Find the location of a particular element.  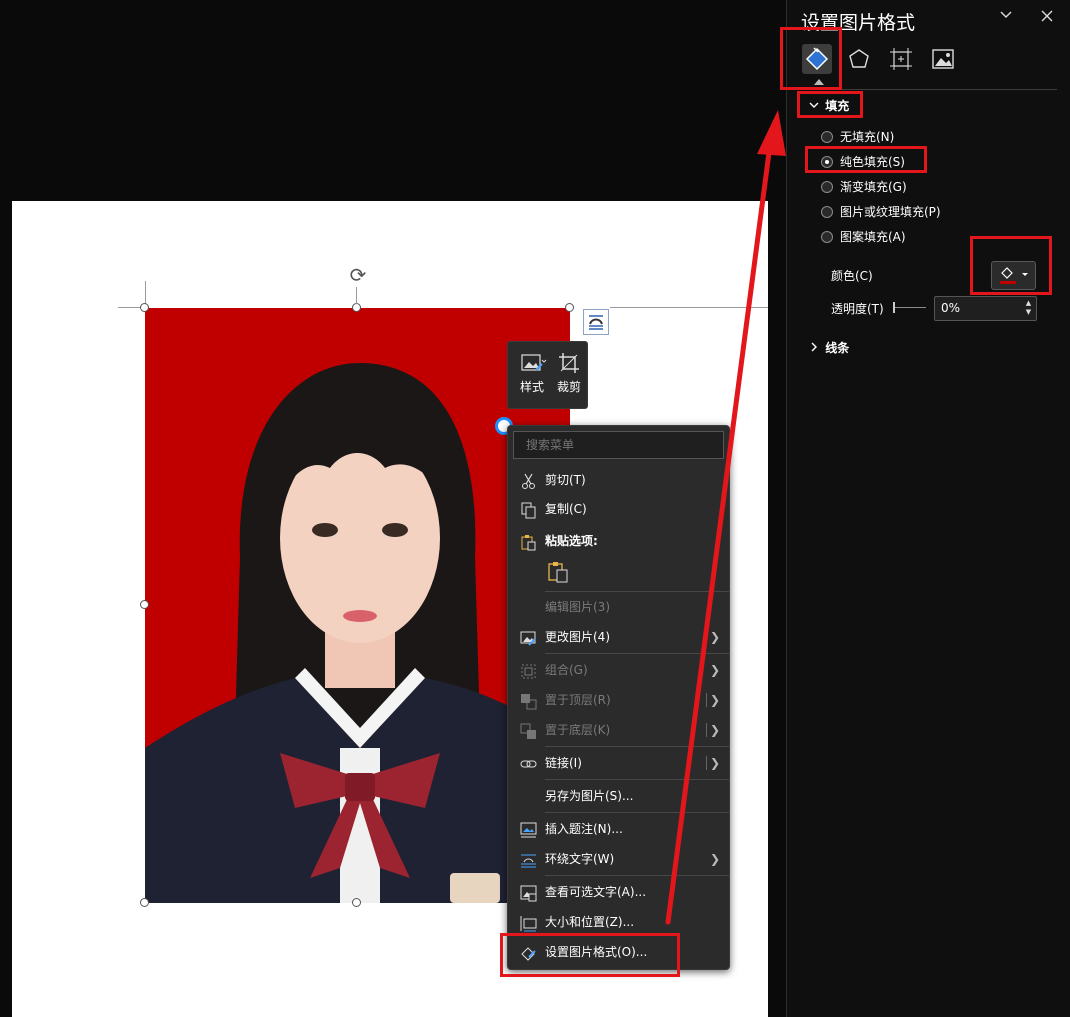

annotation-arrow is located at coordinates (725, 517).